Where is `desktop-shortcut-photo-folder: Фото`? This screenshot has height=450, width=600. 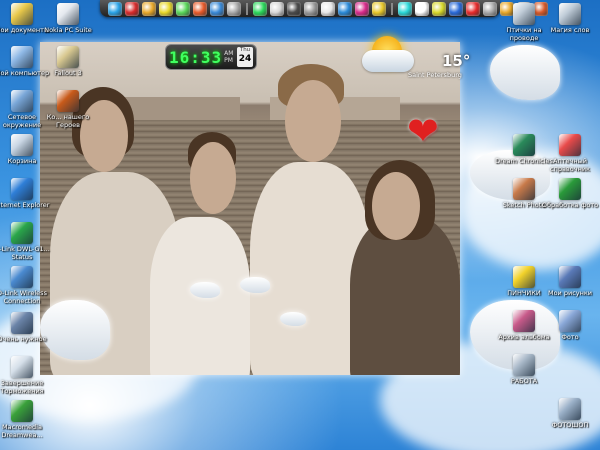 desktop-shortcut-photo-folder: Фото is located at coordinates (570, 325).